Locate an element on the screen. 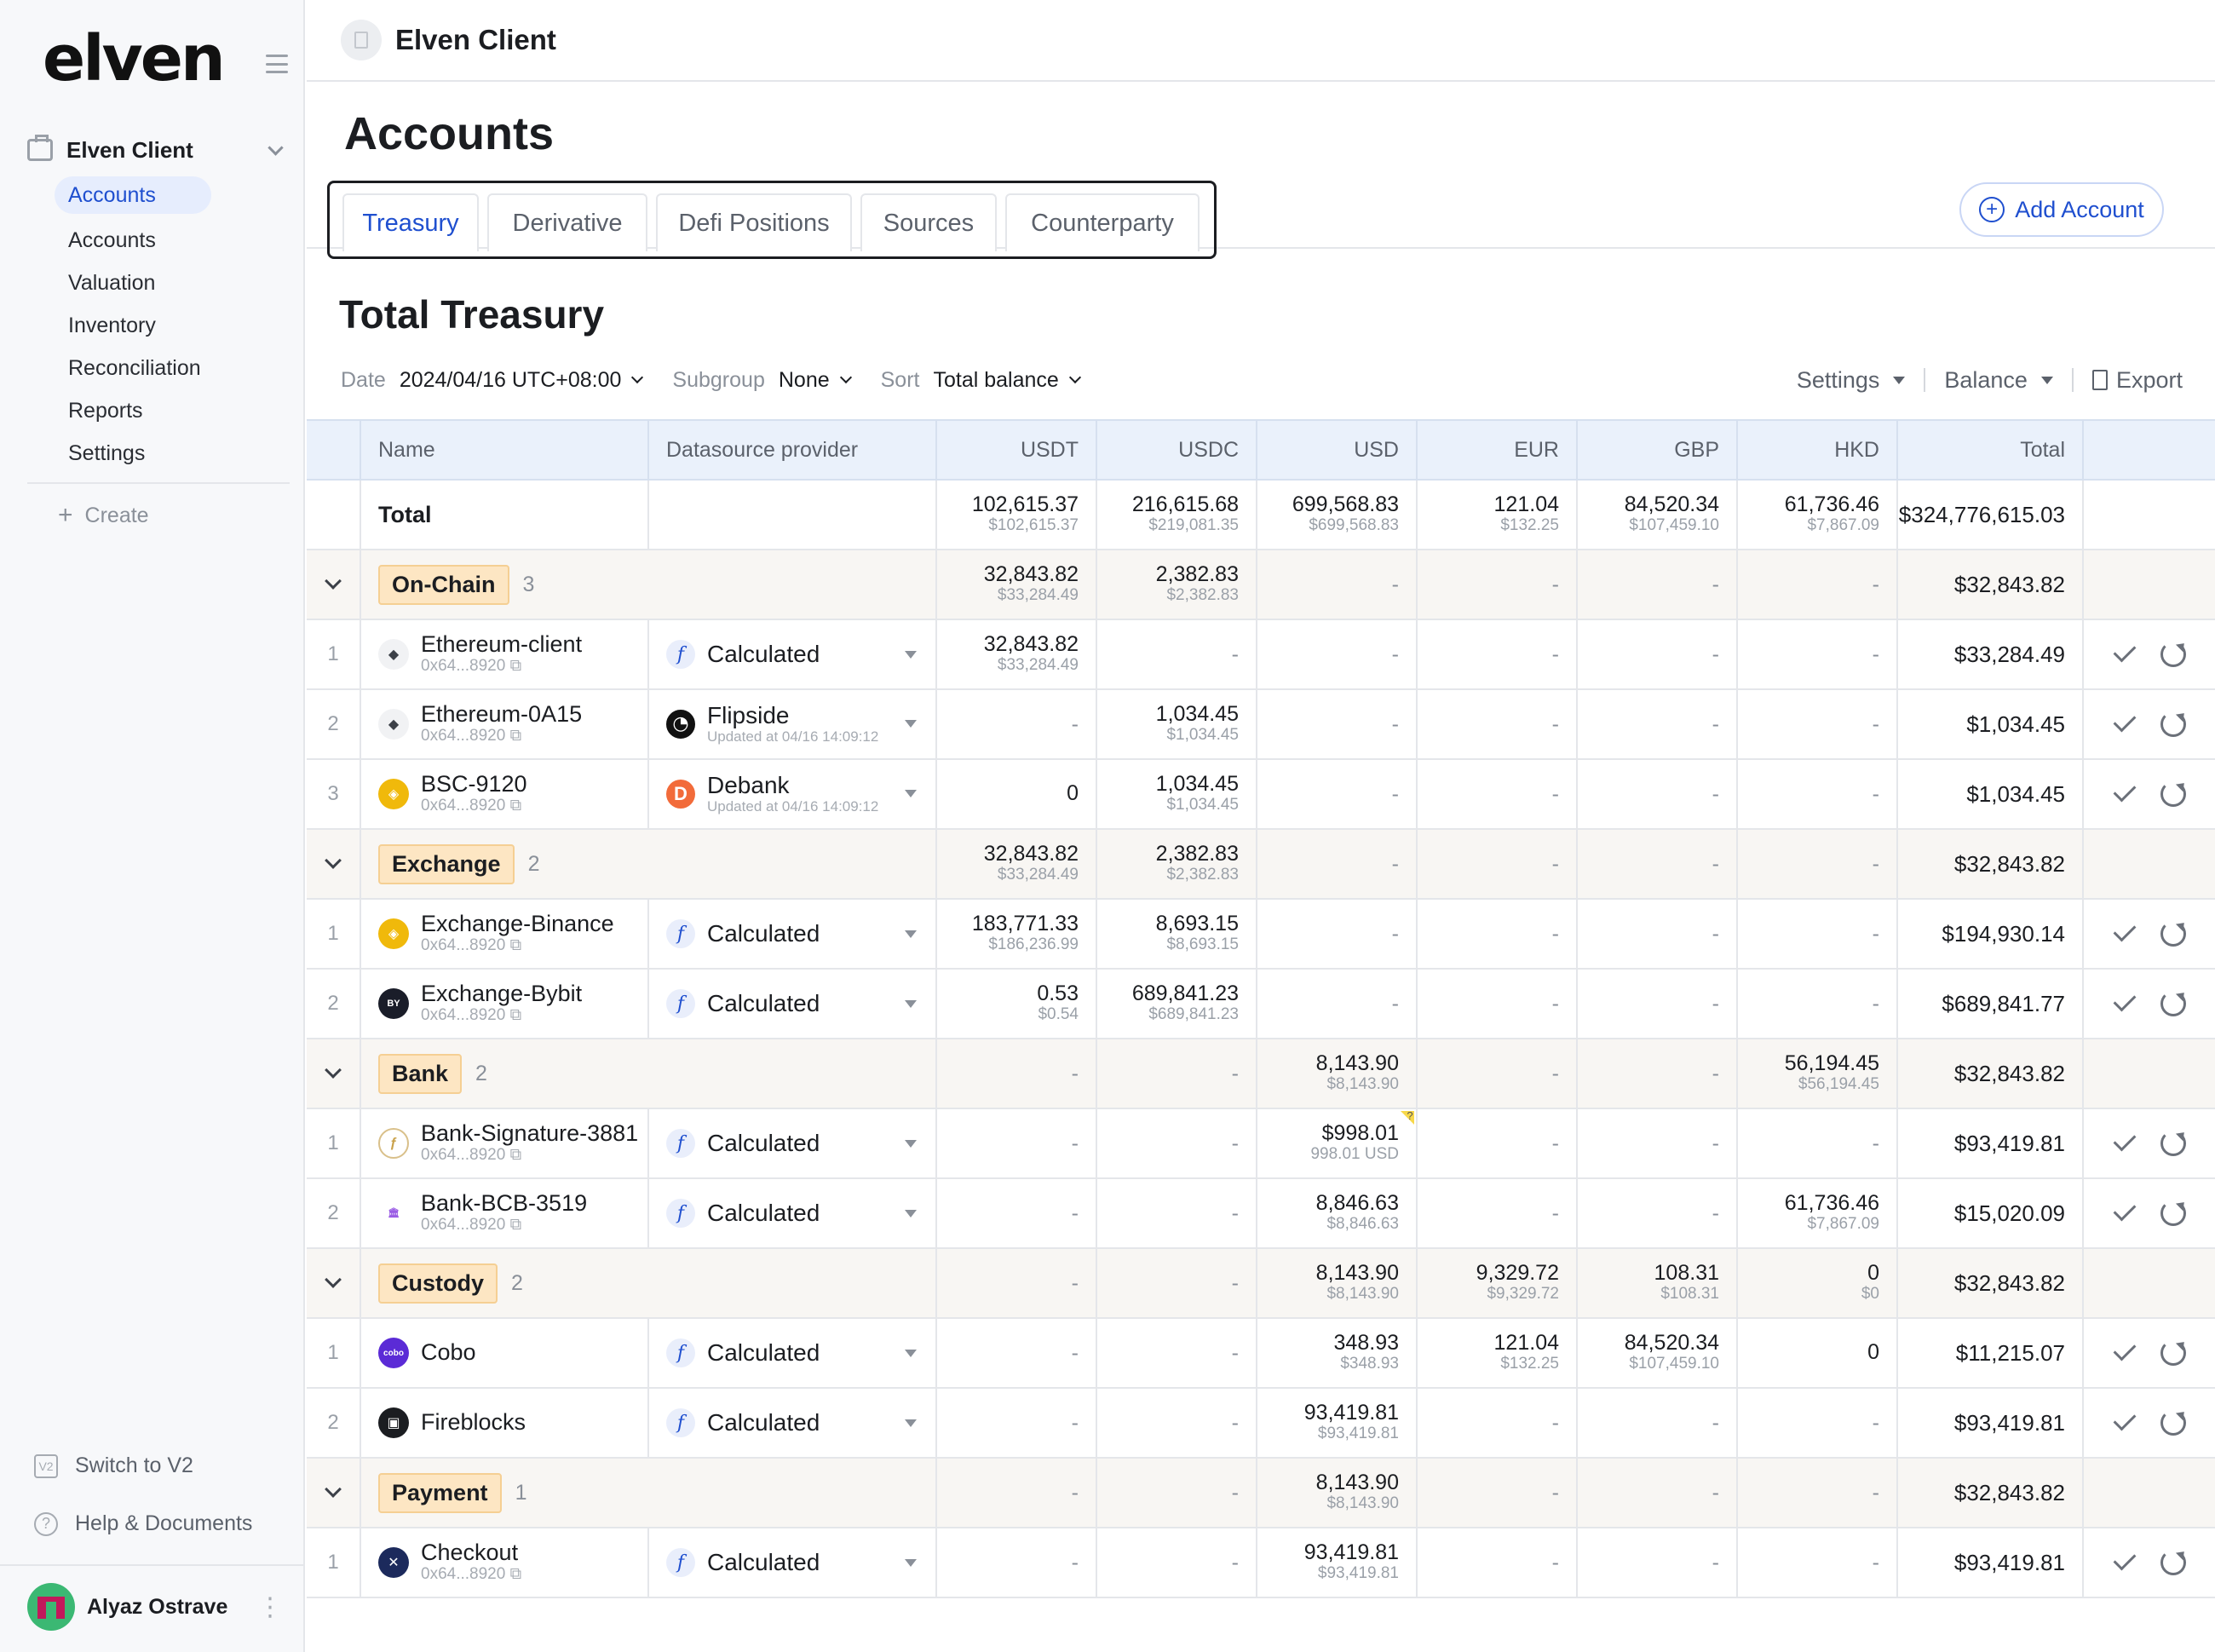 This screenshot has width=2215, height=1652. tab-derivative: Derivative is located at coordinates (567, 222).